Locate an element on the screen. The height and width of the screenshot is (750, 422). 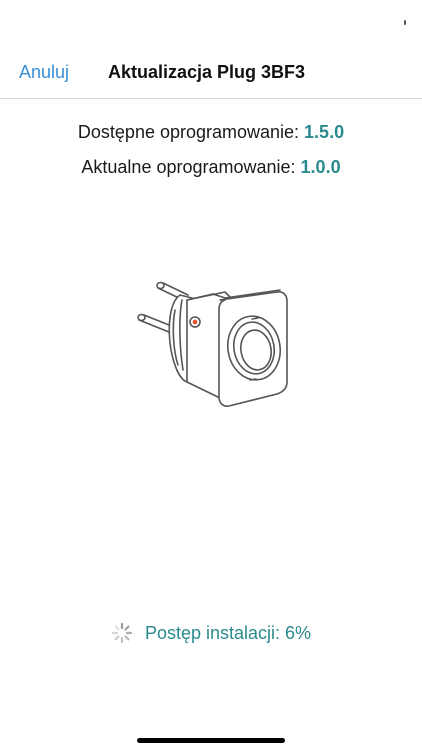
available-firmware-label: Dostępne oprogramowanie: is located at coordinates (191, 132).